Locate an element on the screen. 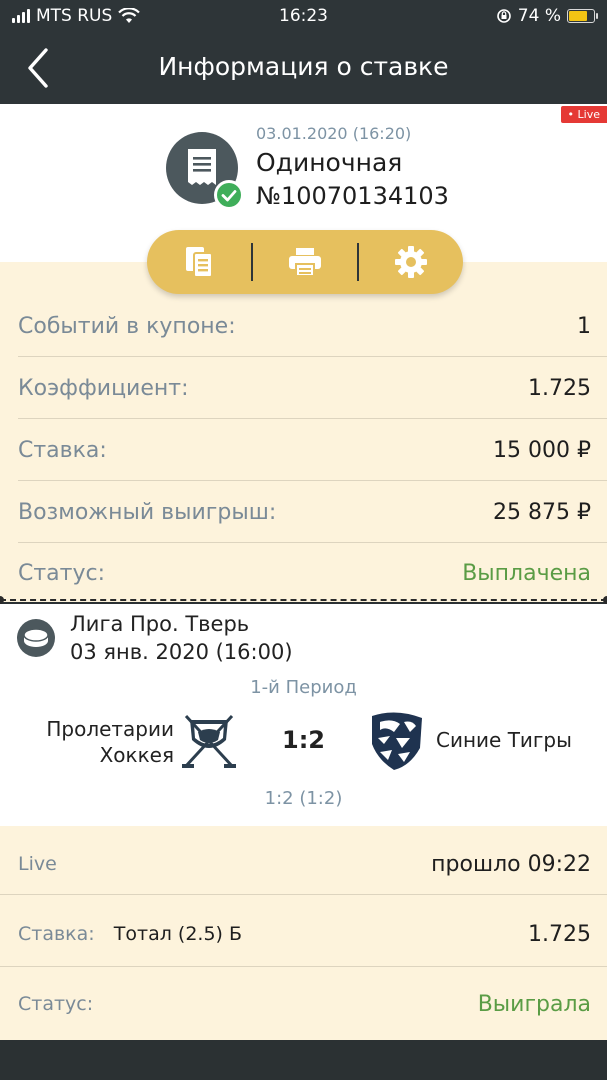  check-badge-icon is located at coordinates (229, 195).